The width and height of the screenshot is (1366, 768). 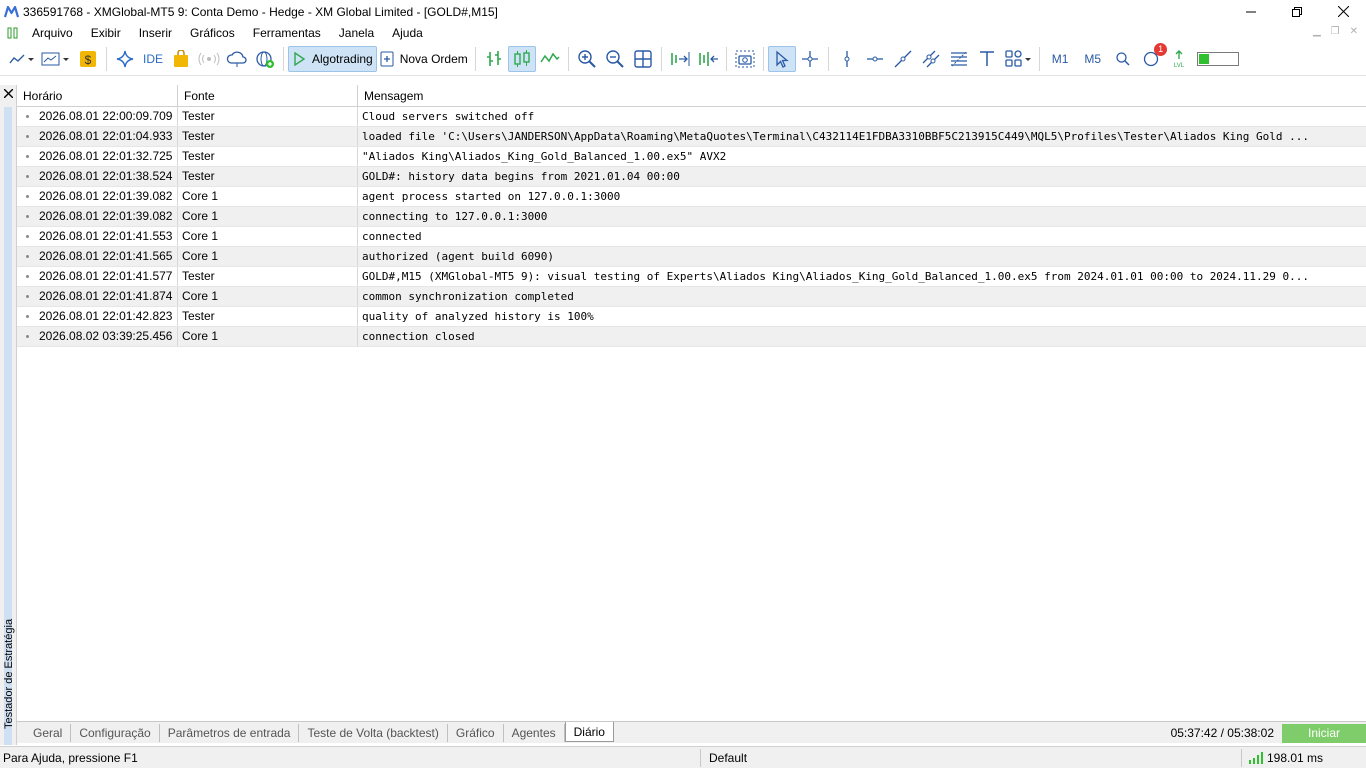 What do you see at coordinates (356, 33) in the screenshot?
I see `menu-janela: Janela` at bounding box center [356, 33].